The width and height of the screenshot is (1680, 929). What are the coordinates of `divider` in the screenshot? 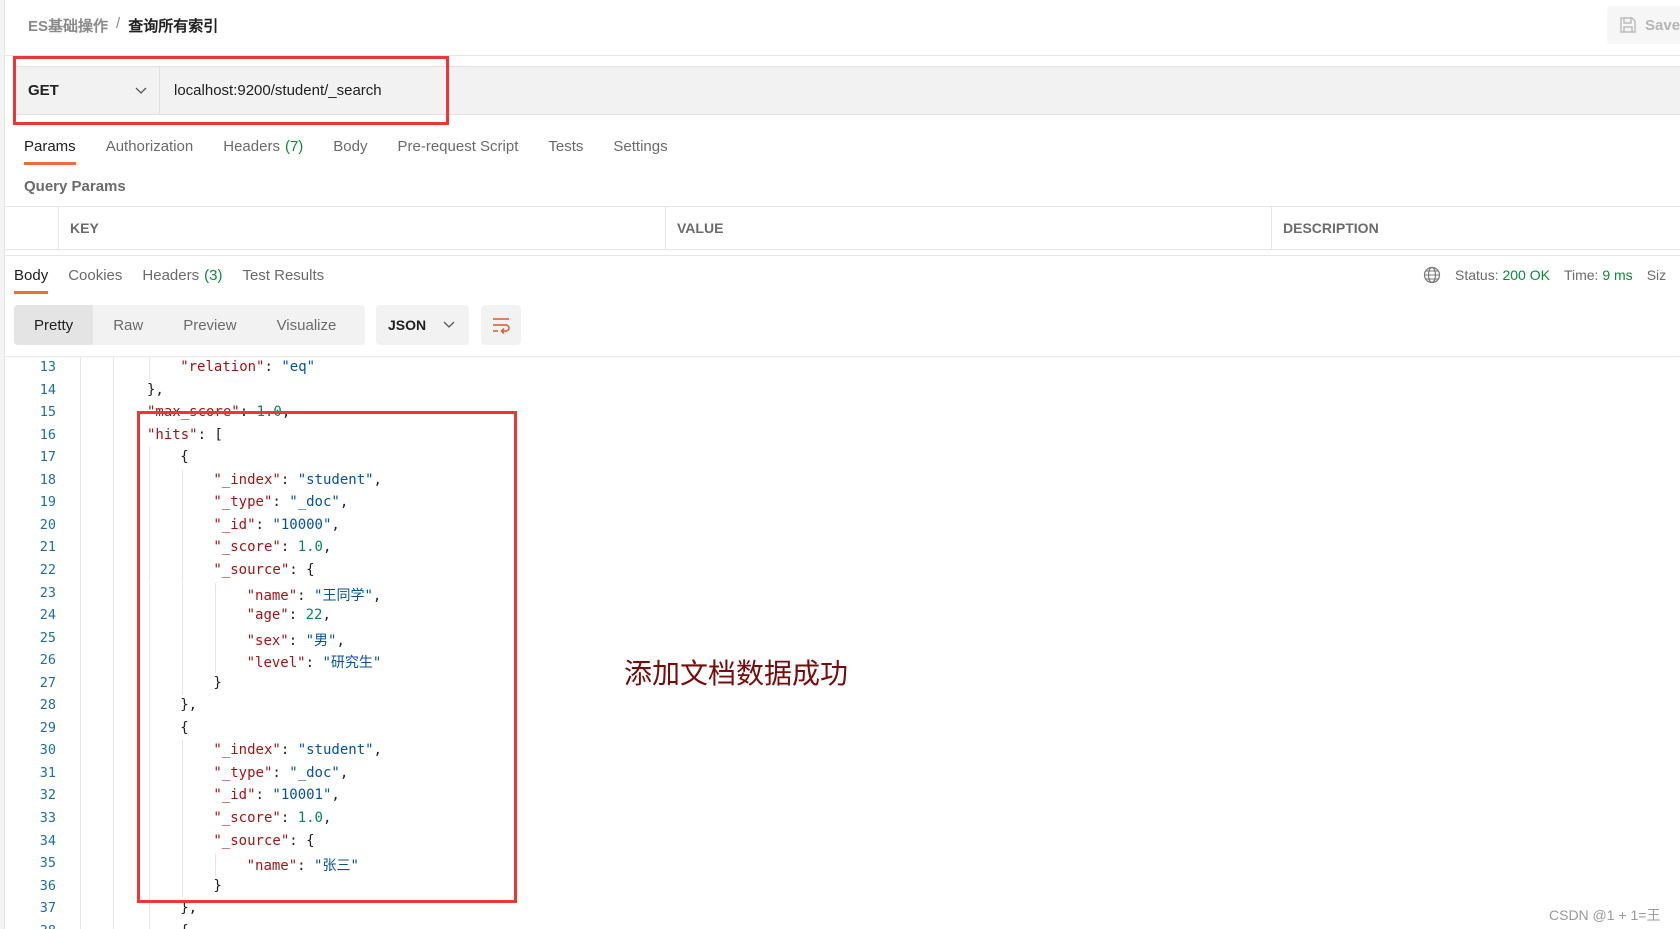 It's located at (842, 255).